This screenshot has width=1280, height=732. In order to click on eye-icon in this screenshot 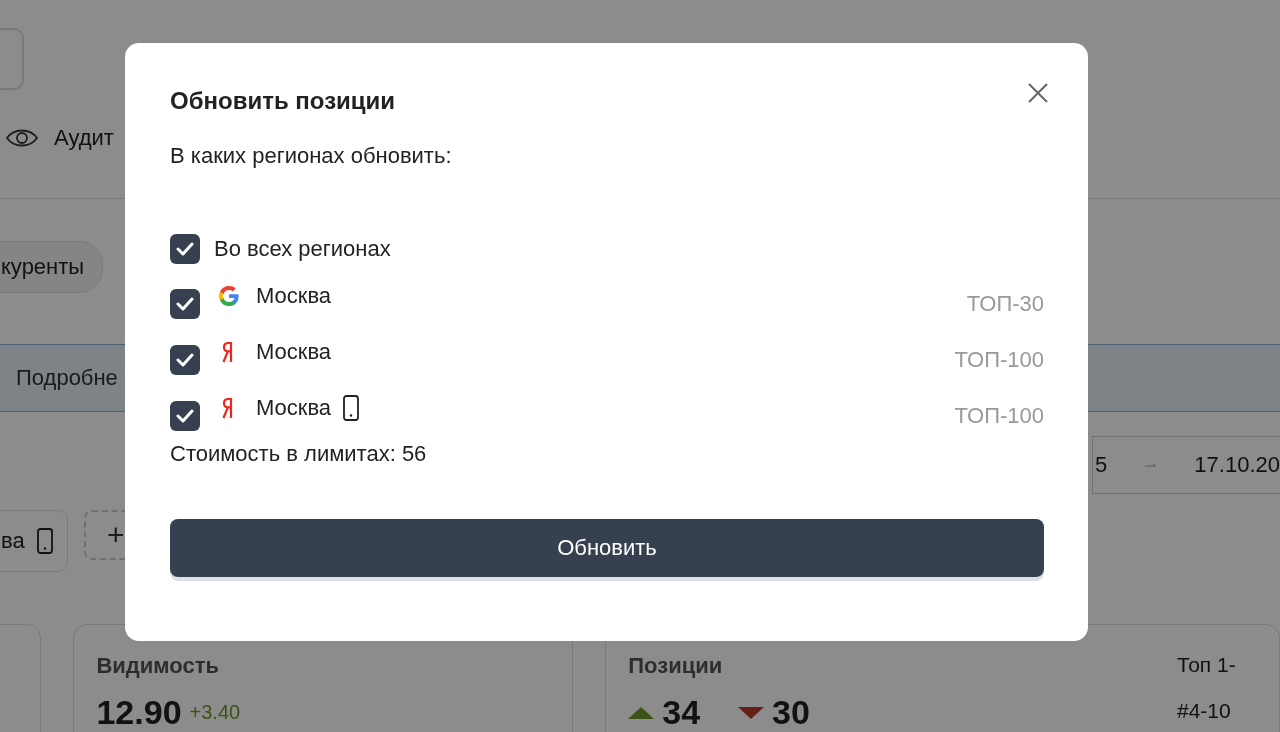, I will do `click(22, 138)`.